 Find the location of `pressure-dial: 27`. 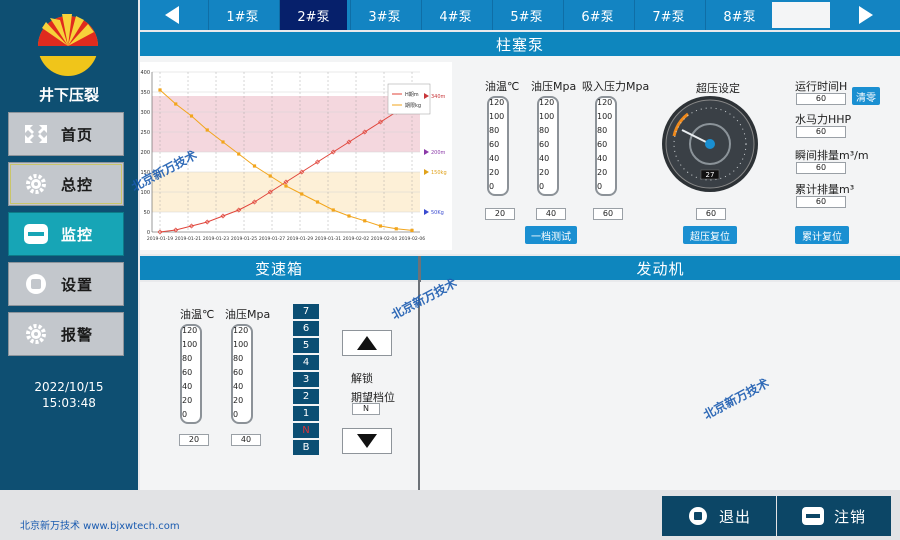

pressure-dial: 27 is located at coordinates (710, 144).